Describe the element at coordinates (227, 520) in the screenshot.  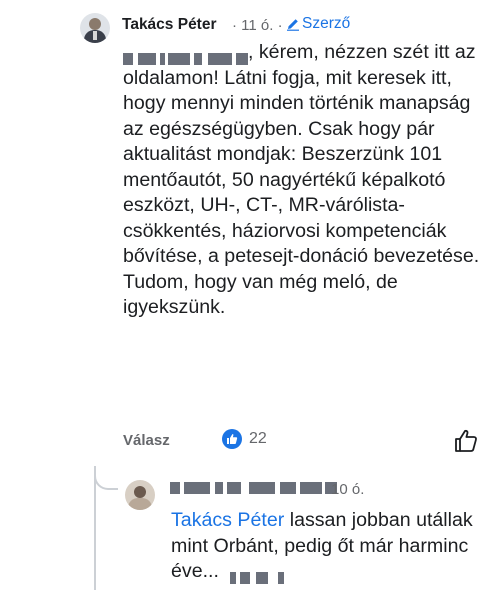
I see `mention-link: Takács Péter` at that location.